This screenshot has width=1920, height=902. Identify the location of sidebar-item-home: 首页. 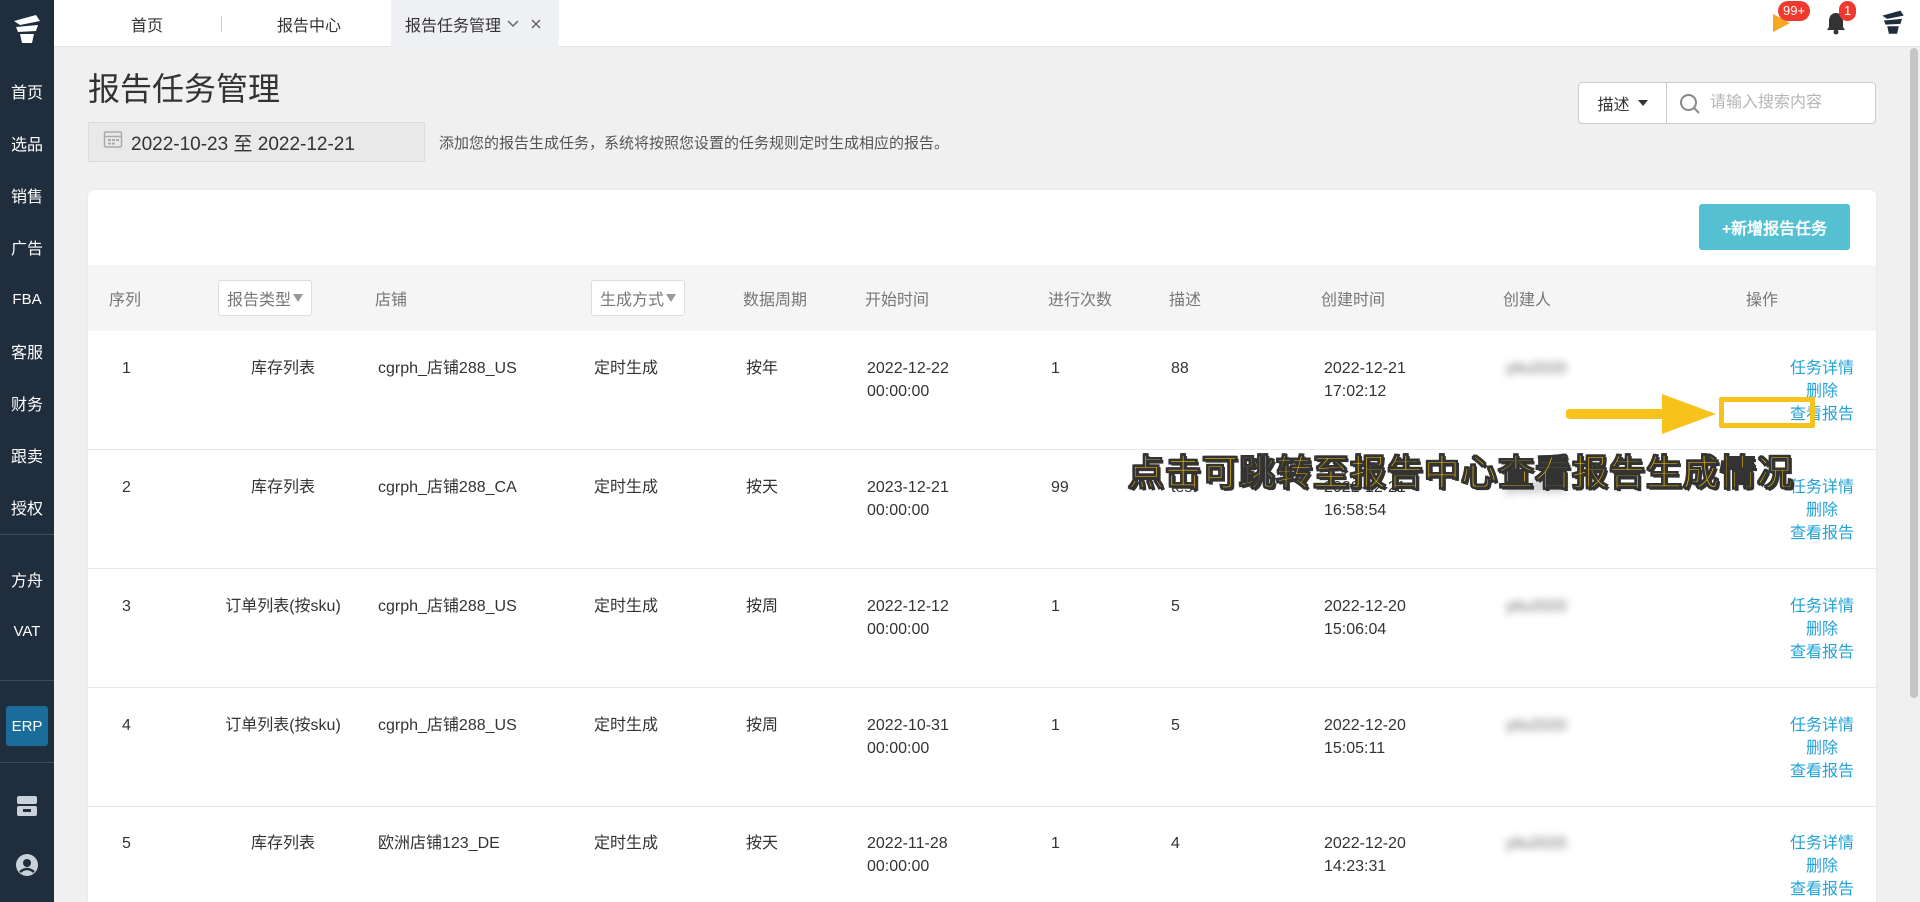
(27, 91).